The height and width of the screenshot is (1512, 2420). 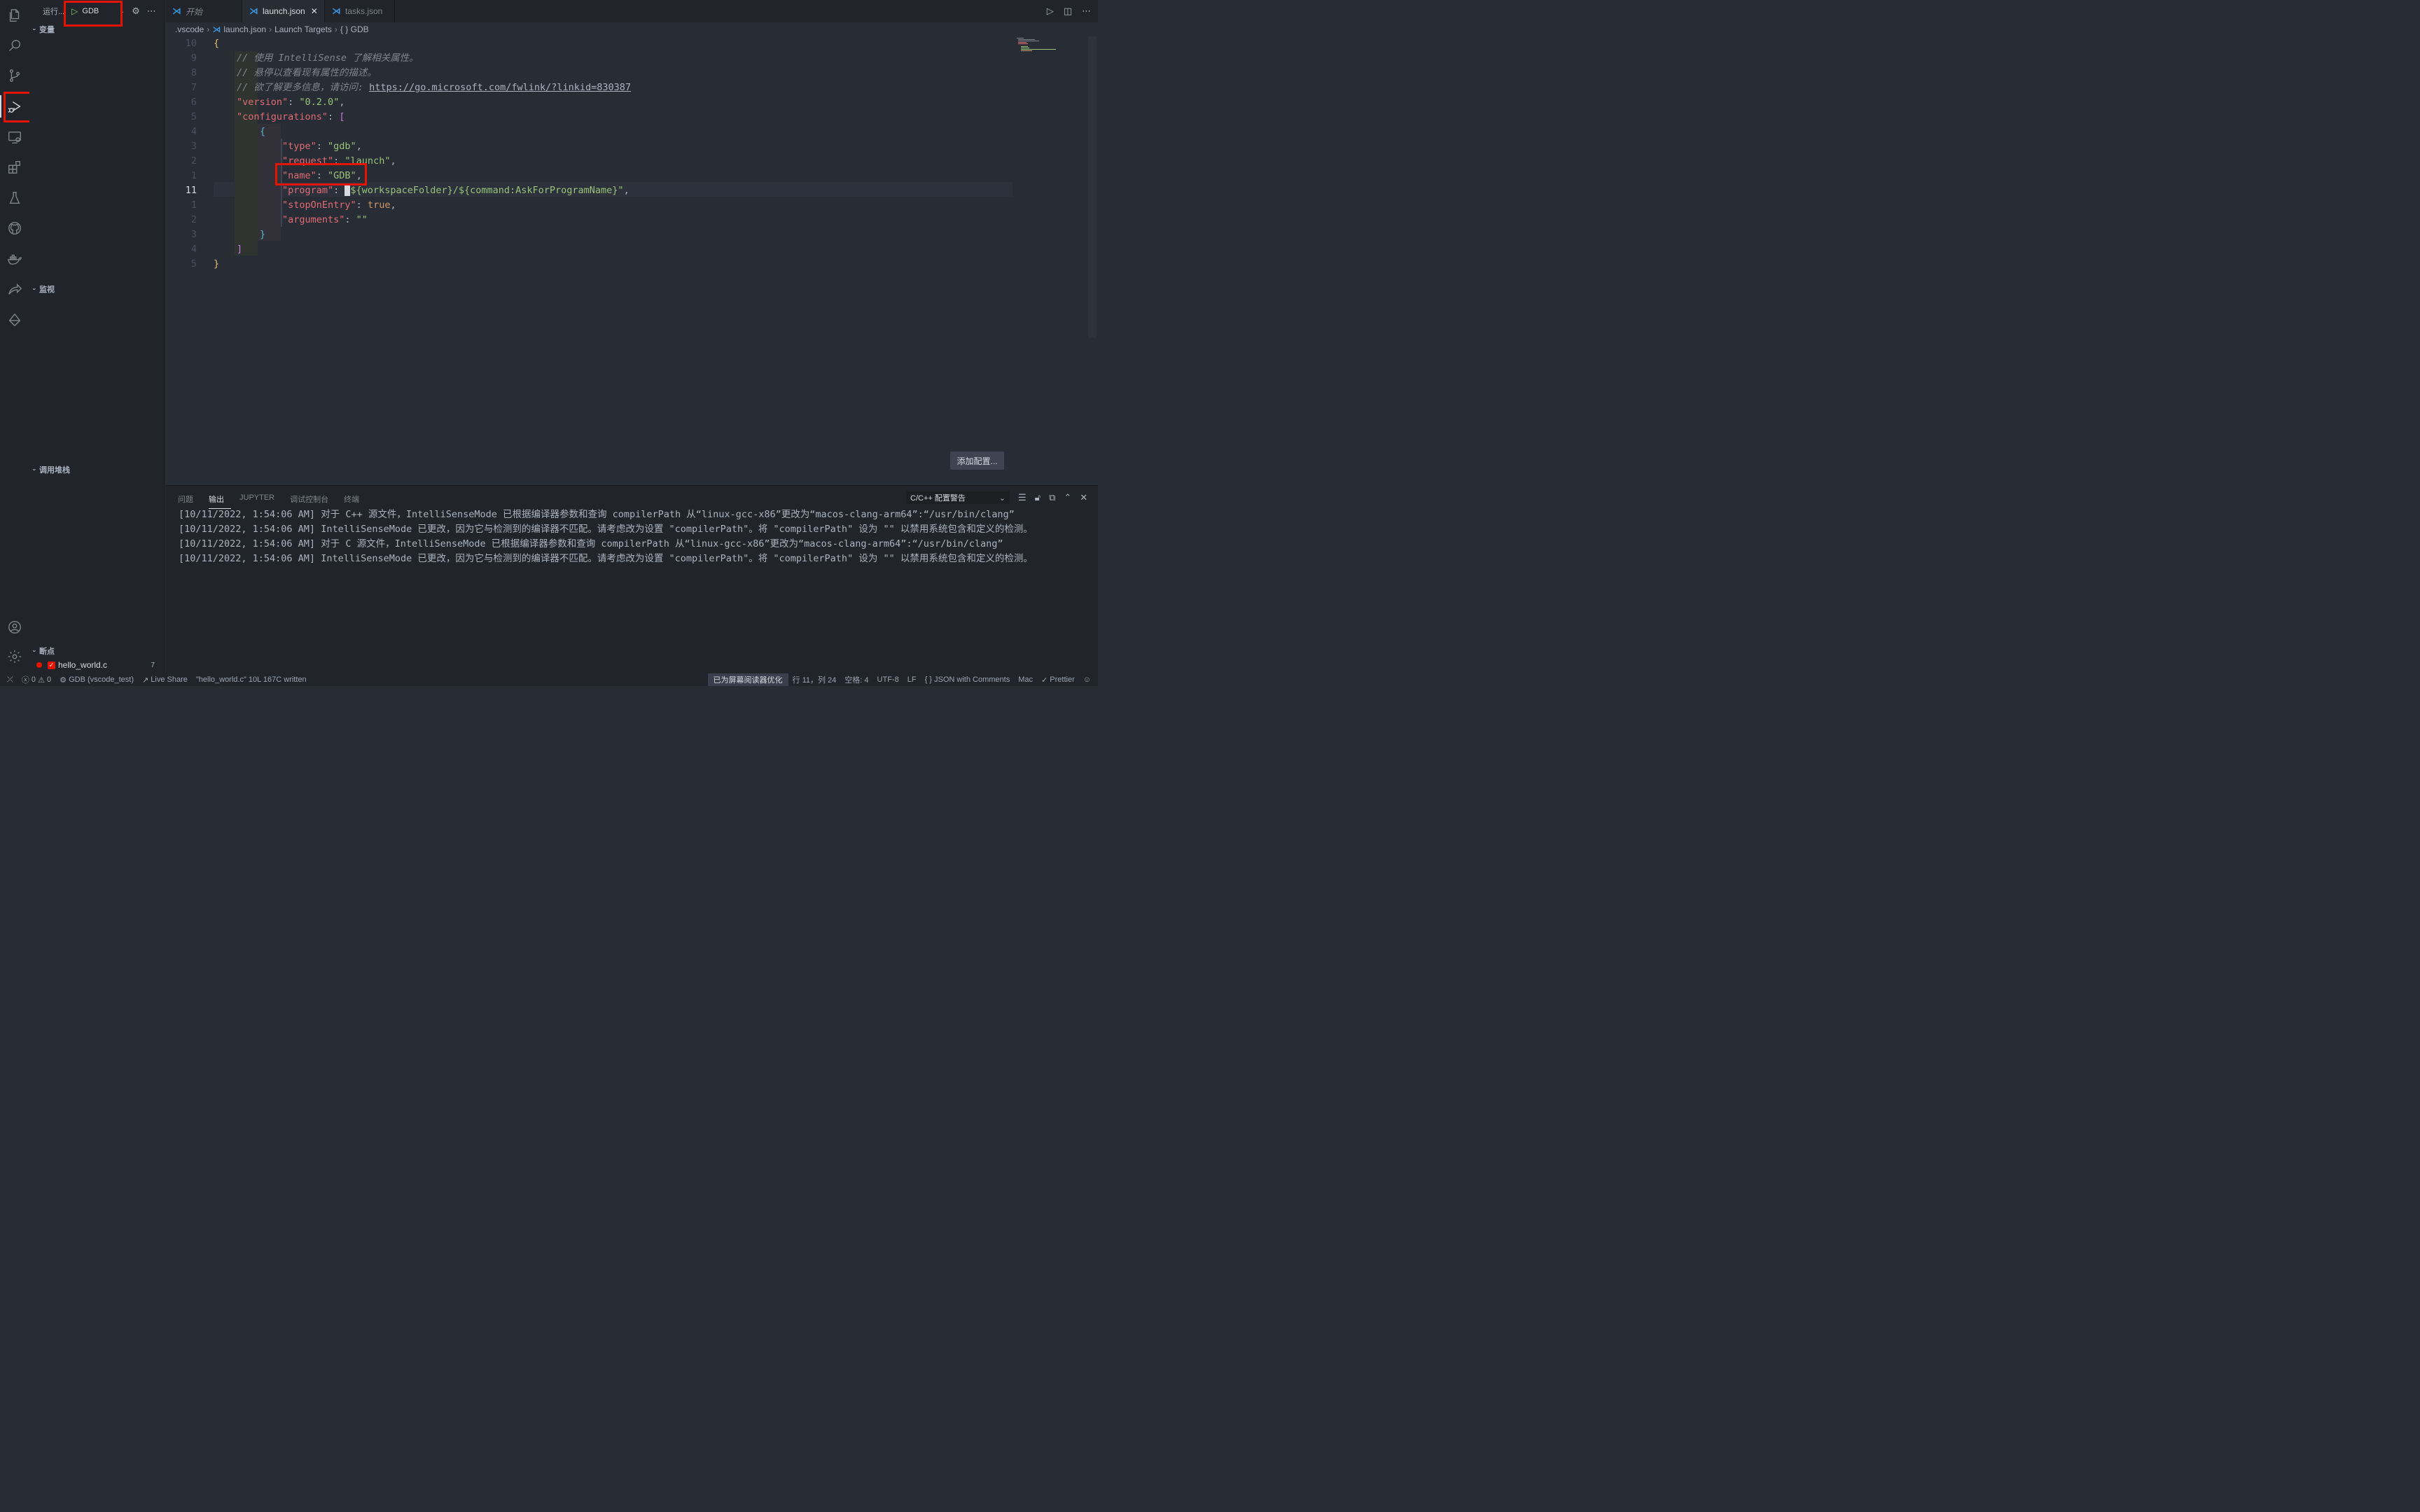 What do you see at coordinates (97, 470) in the screenshot?
I see `section-call-stack: › 调用堆栈` at bounding box center [97, 470].